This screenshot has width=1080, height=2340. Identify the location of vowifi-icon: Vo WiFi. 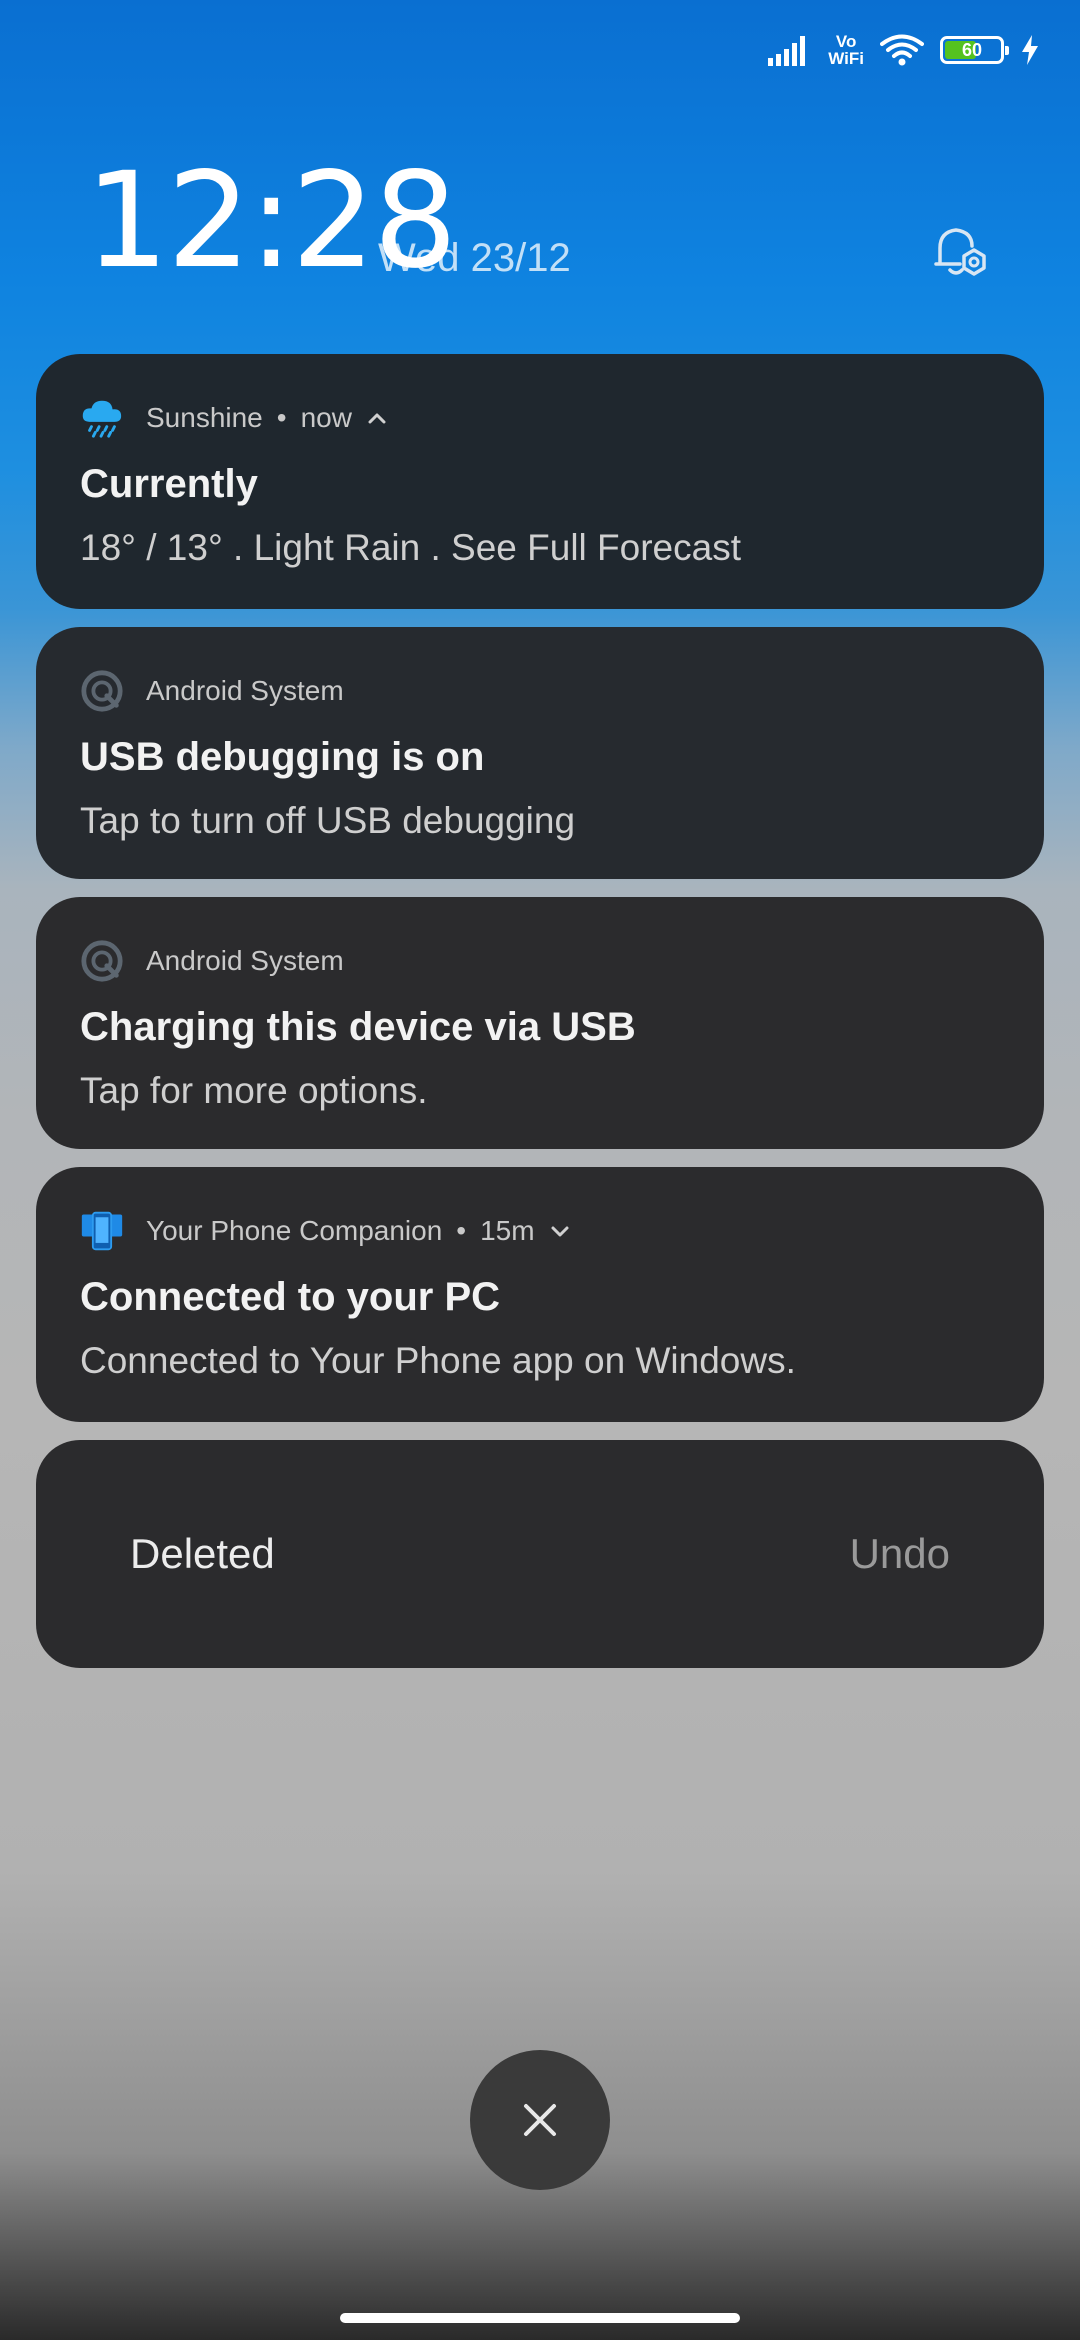
(846, 50).